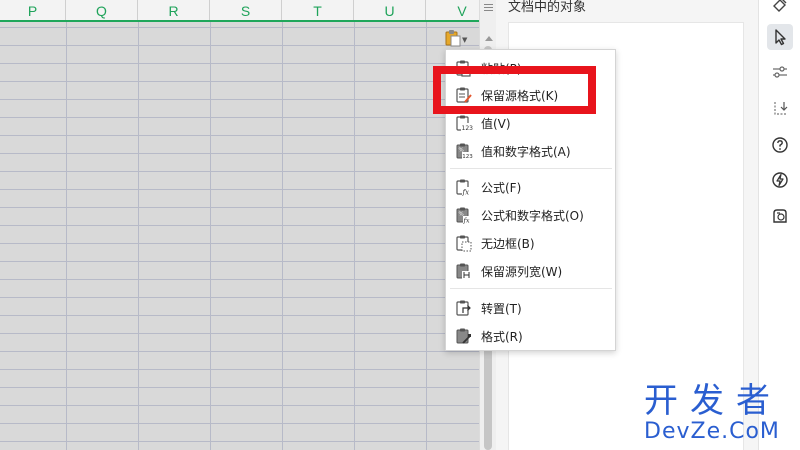 Image resolution: width=800 pixels, height=450 pixels. I want to click on help-icon, so click(780, 145).